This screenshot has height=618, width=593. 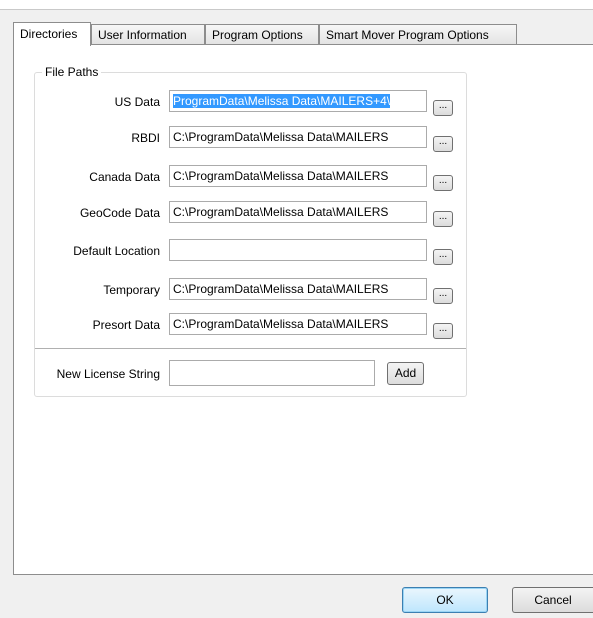 I want to click on new-license-string-label: New License String, so click(x=108, y=374).